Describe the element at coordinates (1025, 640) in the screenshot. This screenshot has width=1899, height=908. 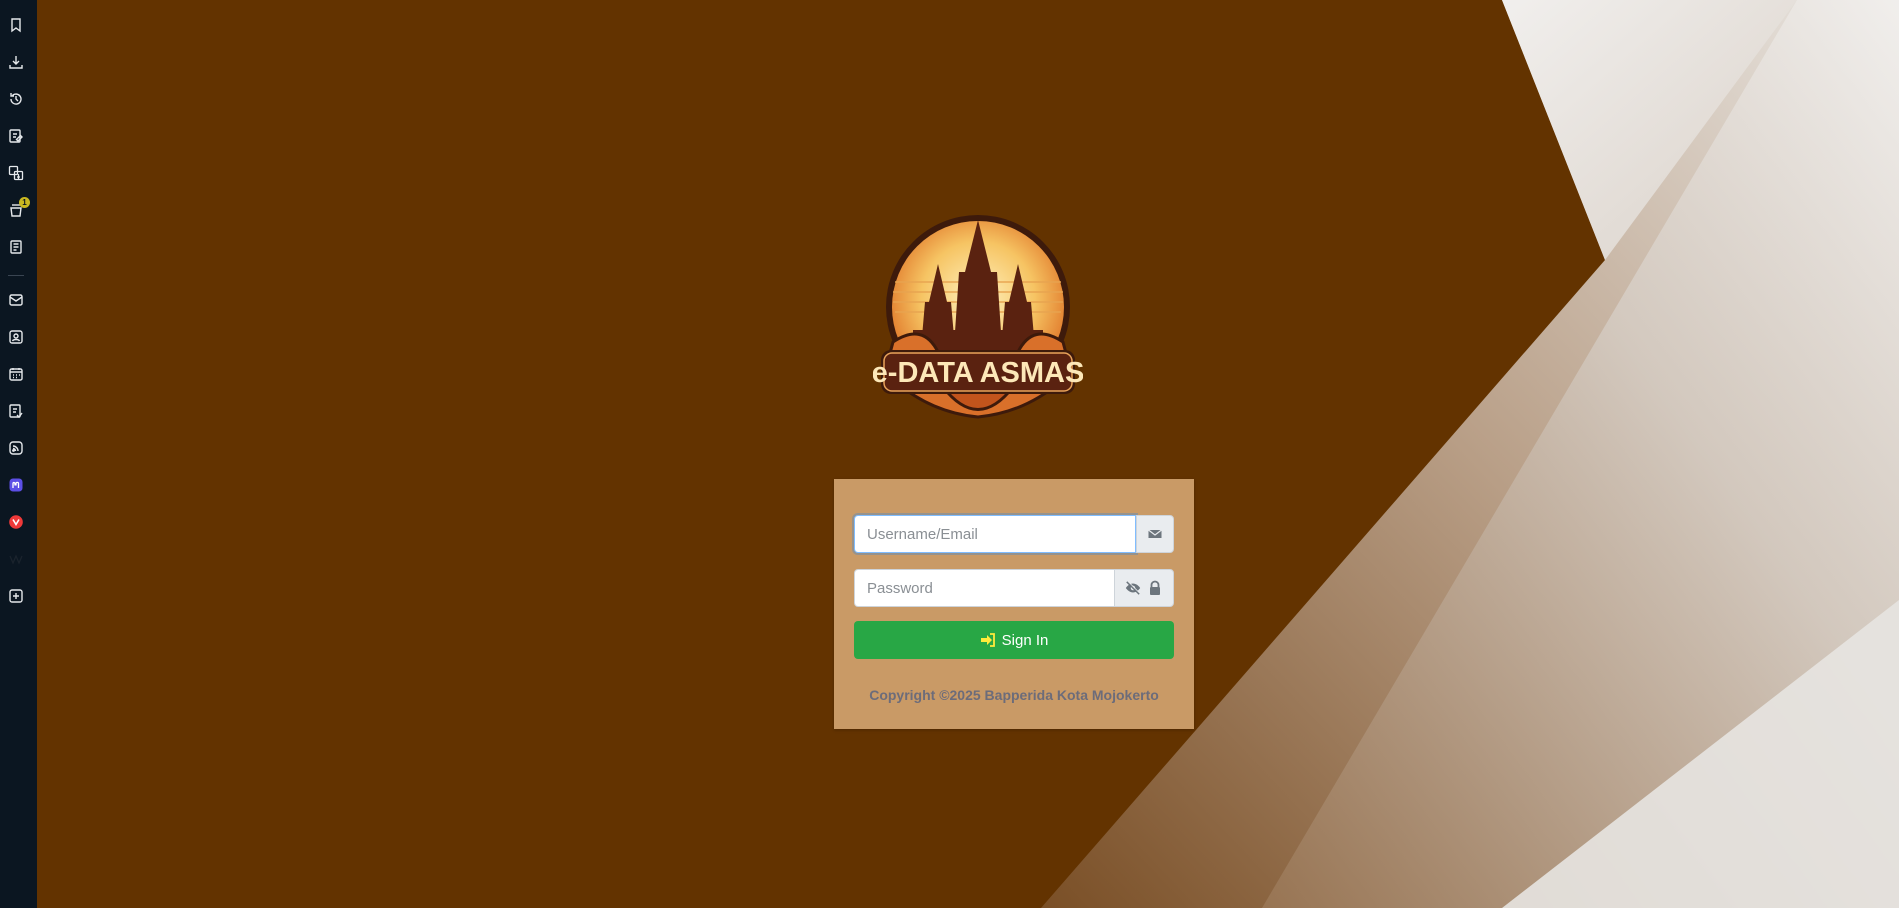
I see `sign-in-label: Sign In` at that location.